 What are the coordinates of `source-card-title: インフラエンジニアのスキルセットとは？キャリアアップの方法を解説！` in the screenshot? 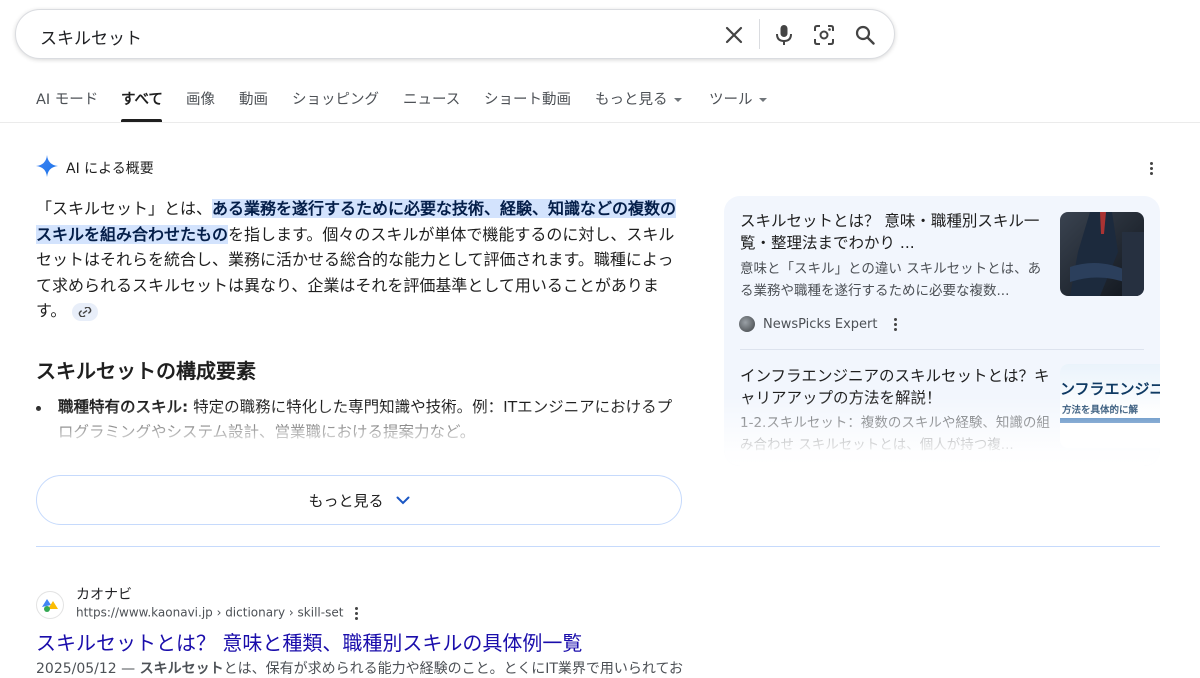 It's located at (898, 387).